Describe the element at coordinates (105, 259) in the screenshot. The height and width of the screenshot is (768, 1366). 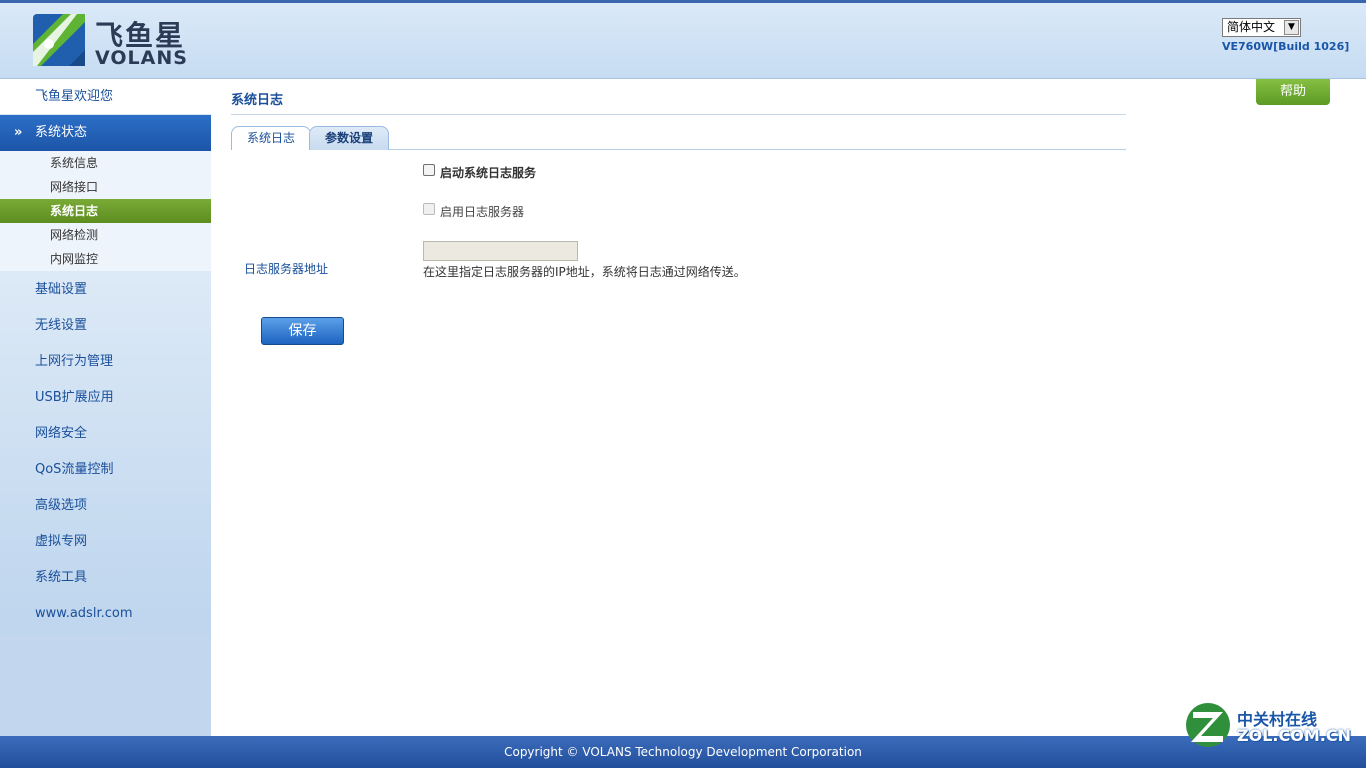
I see `sidebar-subitem-lan-monitor: 内网监控` at that location.